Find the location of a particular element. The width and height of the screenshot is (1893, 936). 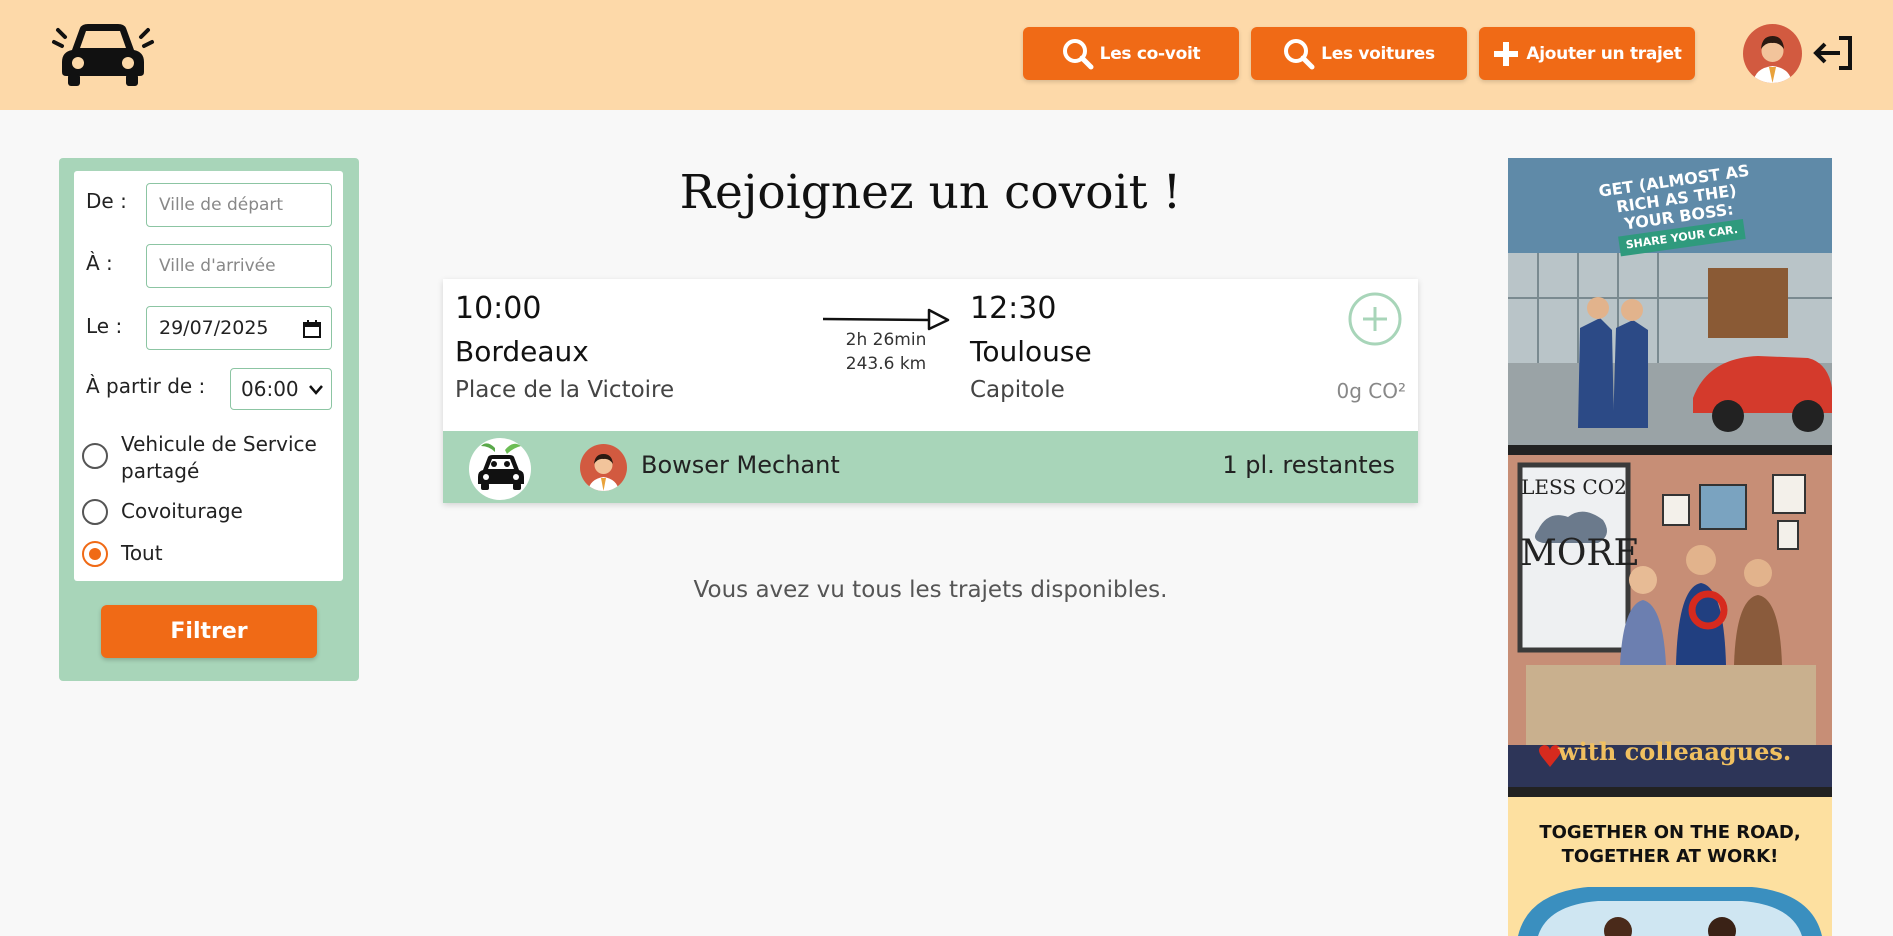

seats-remaining: 1 pl. restantes is located at coordinates (1308, 465).